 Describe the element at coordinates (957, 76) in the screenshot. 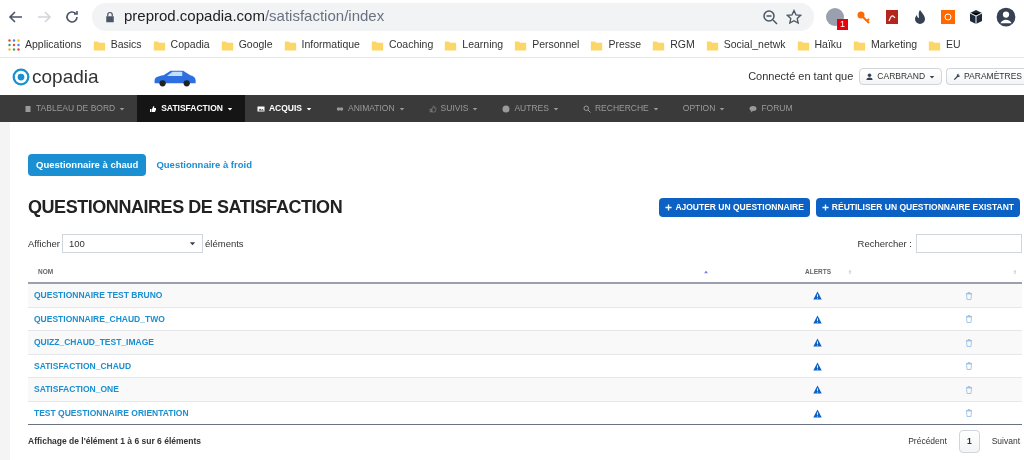

I see `wrench-icon` at that location.